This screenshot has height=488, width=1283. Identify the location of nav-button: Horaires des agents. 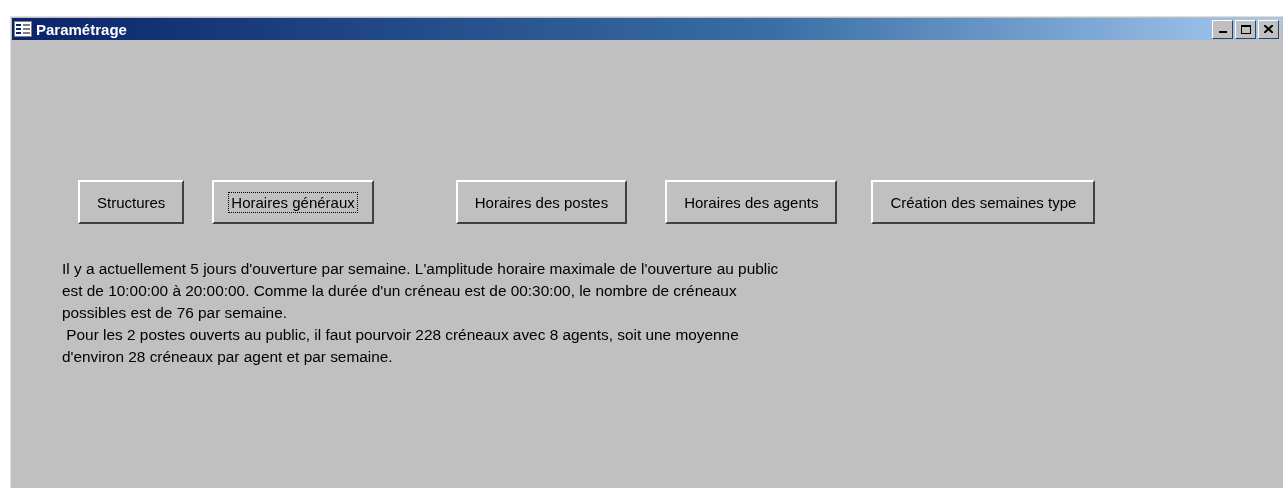
(751, 202).